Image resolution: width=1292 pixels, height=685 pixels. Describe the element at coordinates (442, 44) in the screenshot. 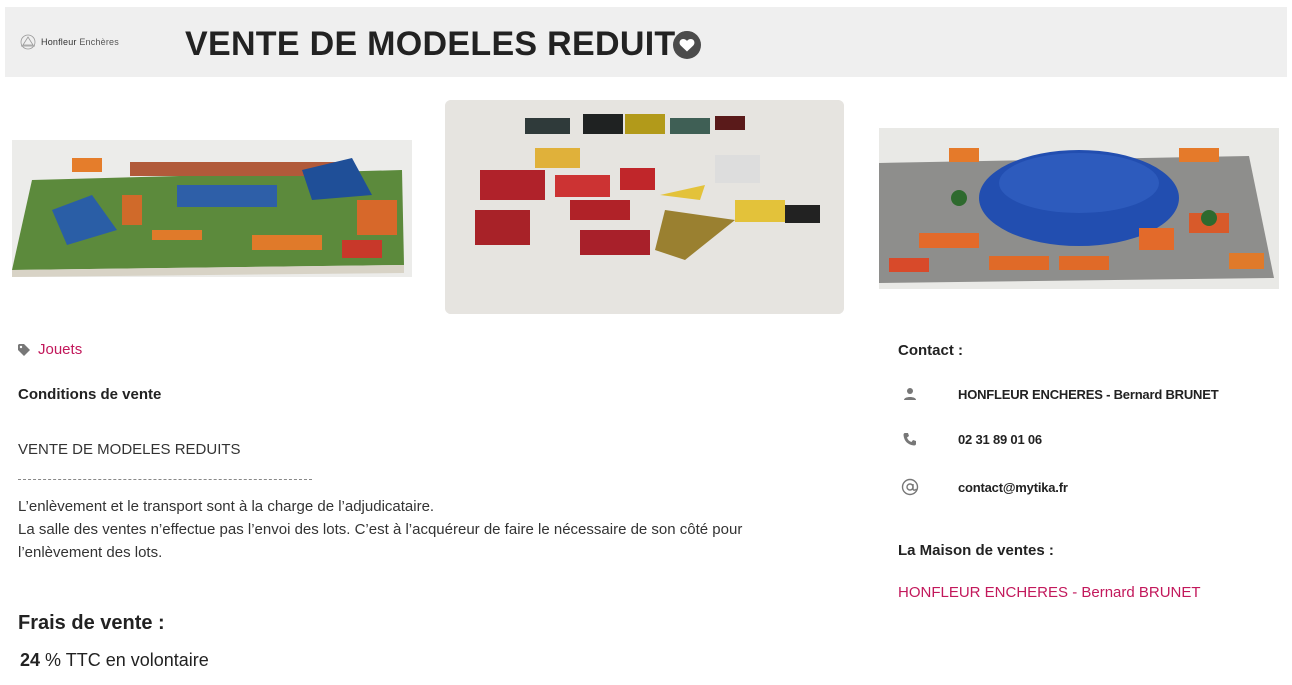

I see `page-title: VENTE DE MODELES REDUITS` at that location.